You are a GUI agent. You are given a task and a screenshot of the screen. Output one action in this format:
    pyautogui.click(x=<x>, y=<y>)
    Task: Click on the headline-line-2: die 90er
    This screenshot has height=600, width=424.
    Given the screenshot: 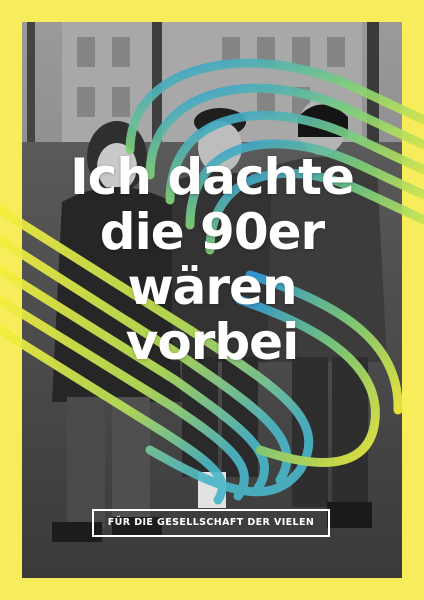 What is the action you would take?
    pyautogui.click(x=212, y=232)
    